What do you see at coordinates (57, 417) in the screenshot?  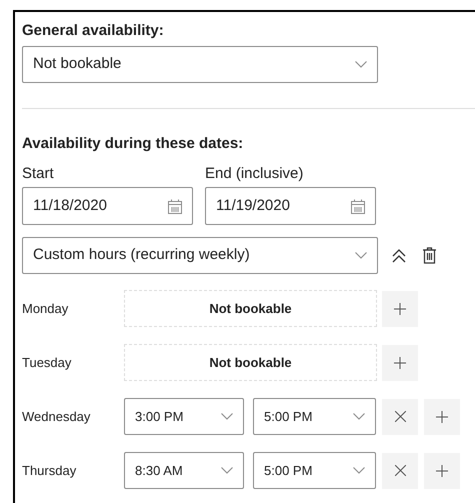 I see `day-label: Wednesday` at bounding box center [57, 417].